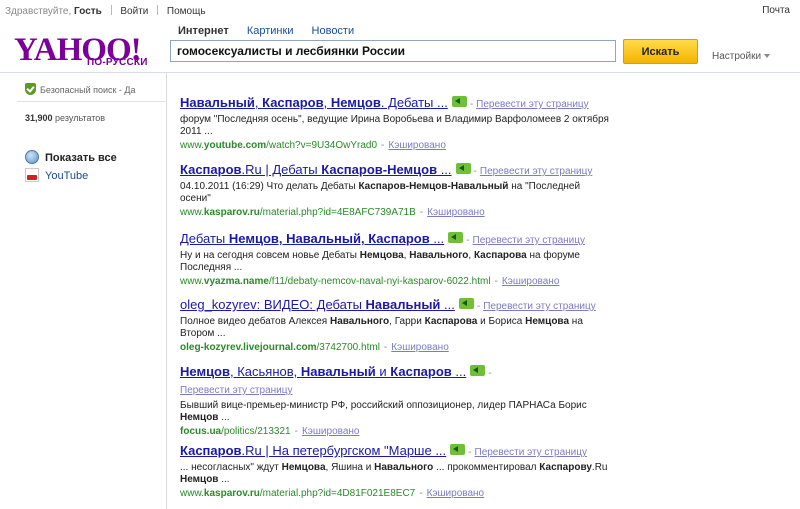  I want to click on sidebar-divider, so click(92, 101).